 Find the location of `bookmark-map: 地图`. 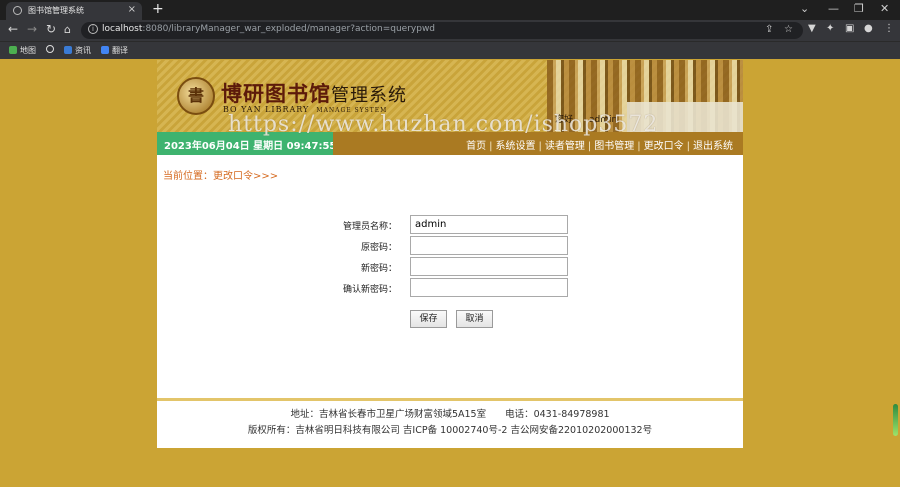

bookmark-map: 地图 is located at coordinates (22, 50).